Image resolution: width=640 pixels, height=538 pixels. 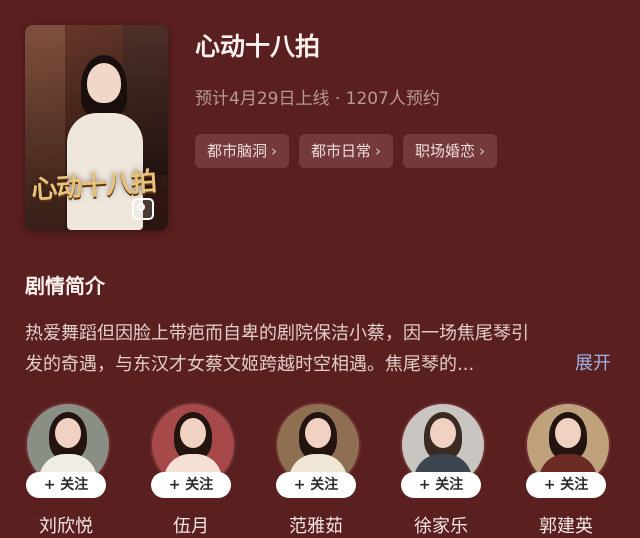 I want to click on image-gallery-icon, so click(x=143, y=209).